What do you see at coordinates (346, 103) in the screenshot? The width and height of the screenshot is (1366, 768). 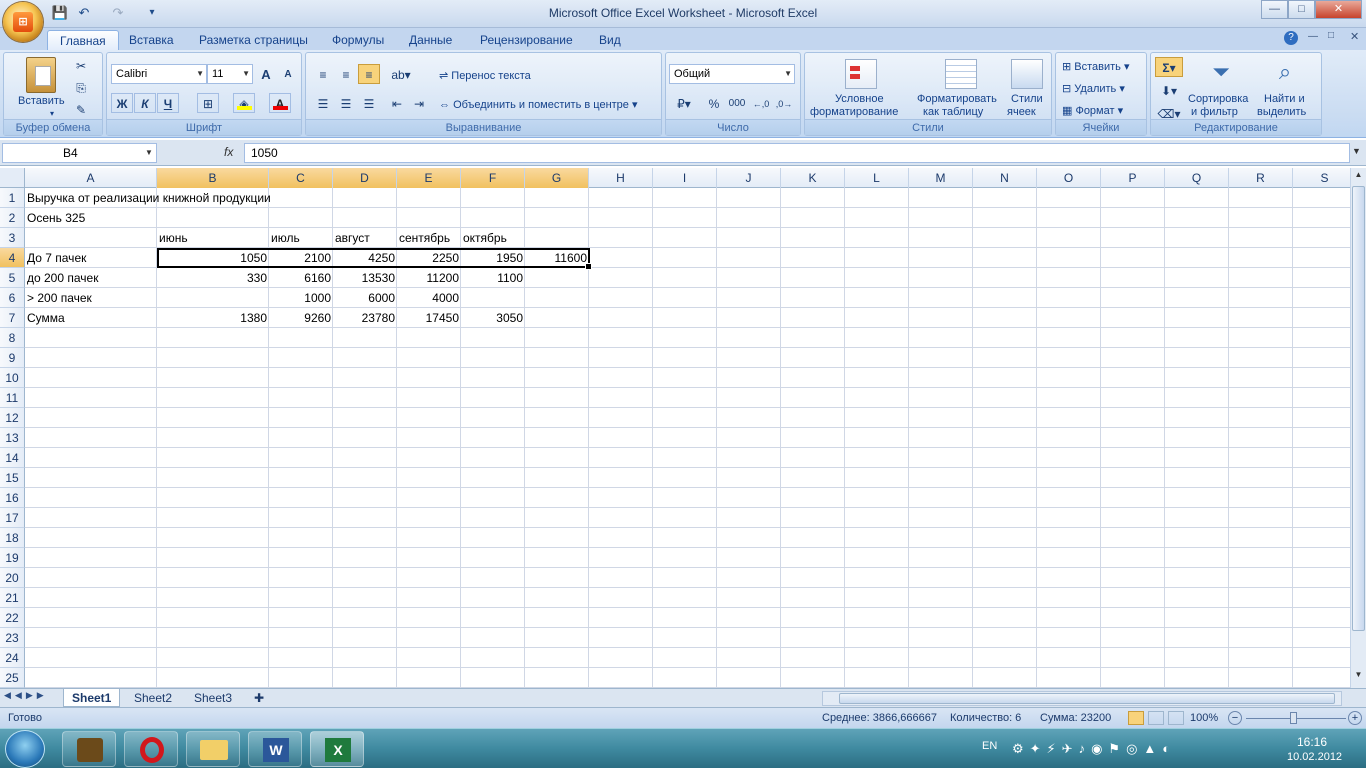 I see `align-center-icon: ☰` at bounding box center [346, 103].